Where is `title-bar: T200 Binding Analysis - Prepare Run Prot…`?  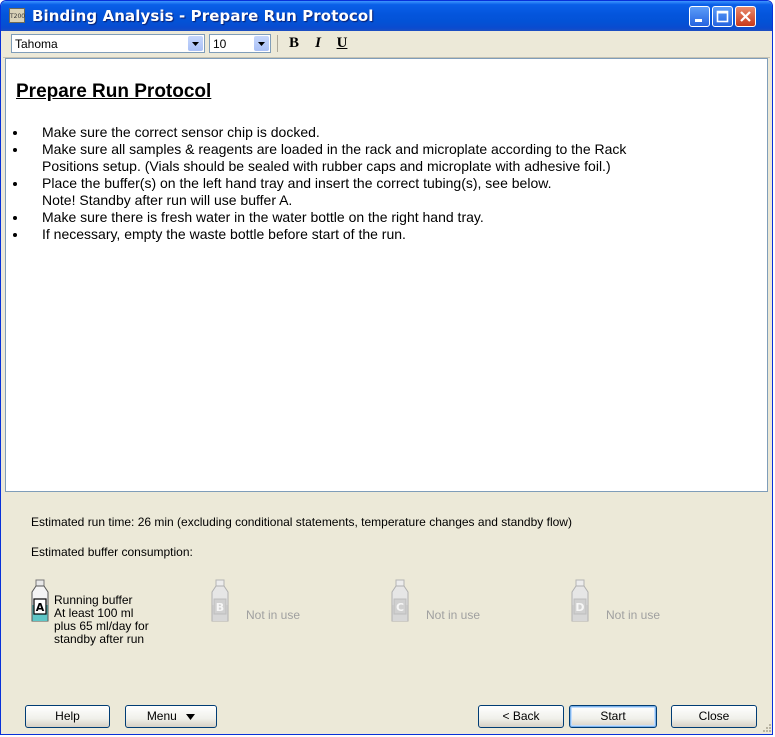 title-bar: T200 Binding Analysis - Prepare Run Prot… is located at coordinates (386, 16).